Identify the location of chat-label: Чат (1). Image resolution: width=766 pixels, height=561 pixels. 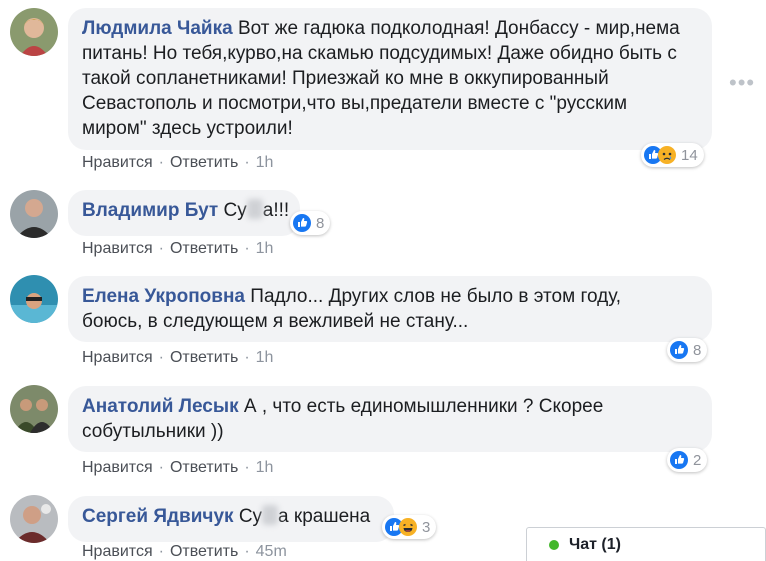
(595, 544).